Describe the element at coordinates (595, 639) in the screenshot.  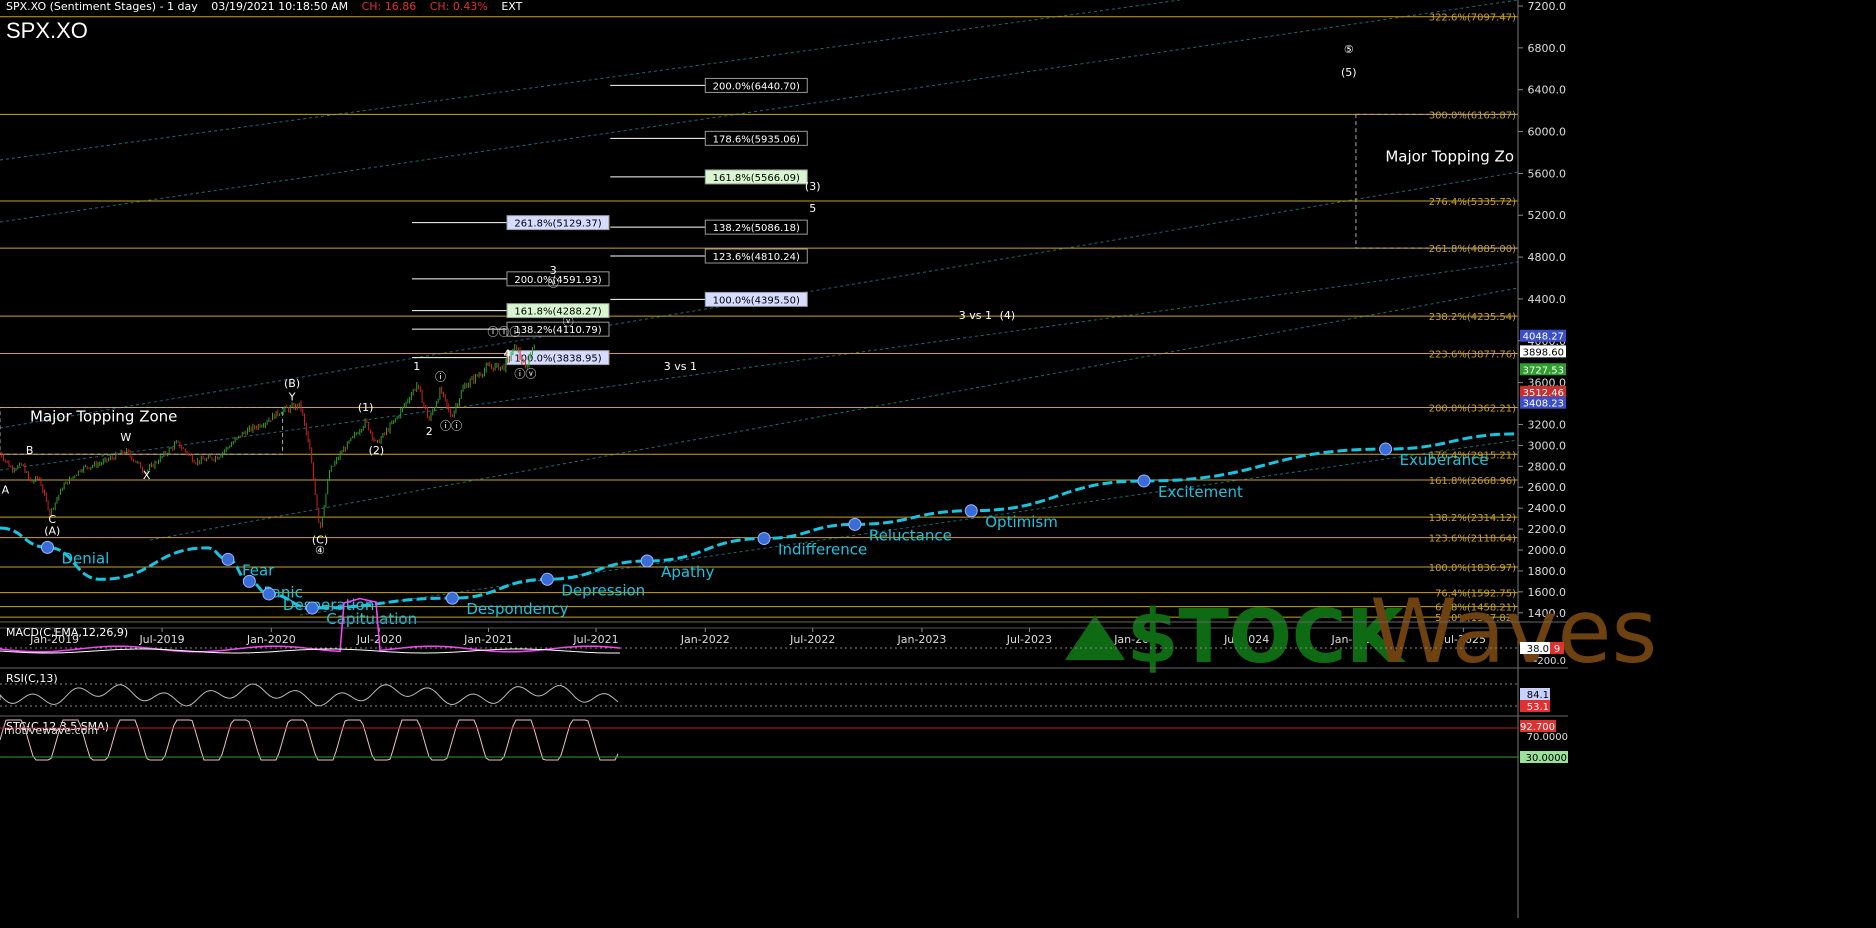
I see `x-tick-label: Jul-2021` at that location.